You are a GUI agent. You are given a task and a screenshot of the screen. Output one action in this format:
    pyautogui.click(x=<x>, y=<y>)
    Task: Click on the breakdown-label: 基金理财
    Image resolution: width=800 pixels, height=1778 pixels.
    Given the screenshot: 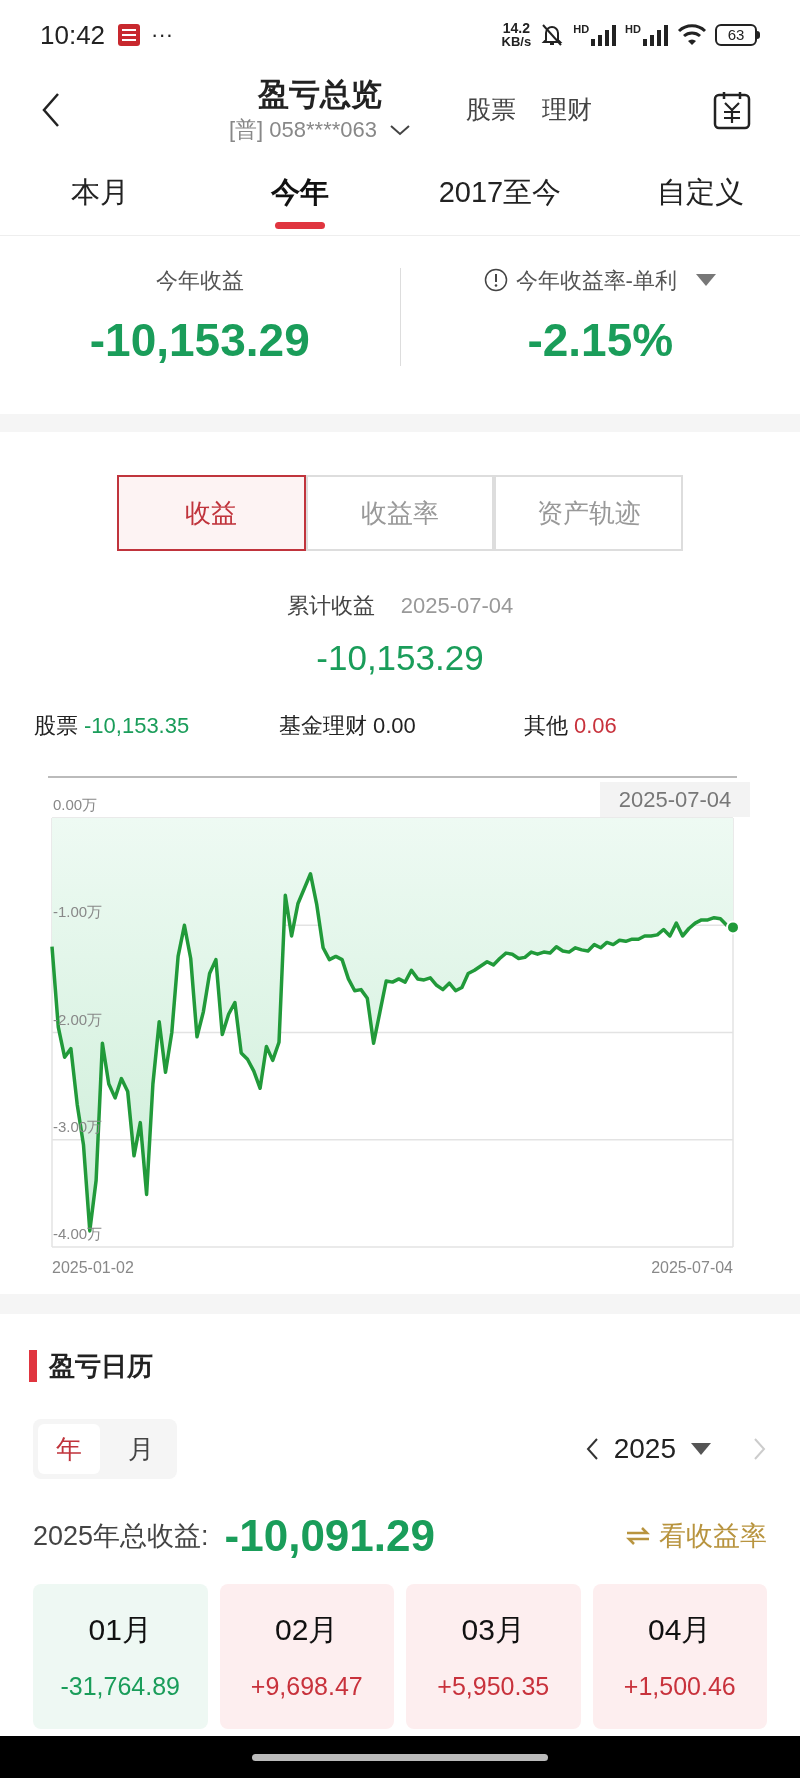 What is the action you would take?
    pyautogui.click(x=323, y=725)
    